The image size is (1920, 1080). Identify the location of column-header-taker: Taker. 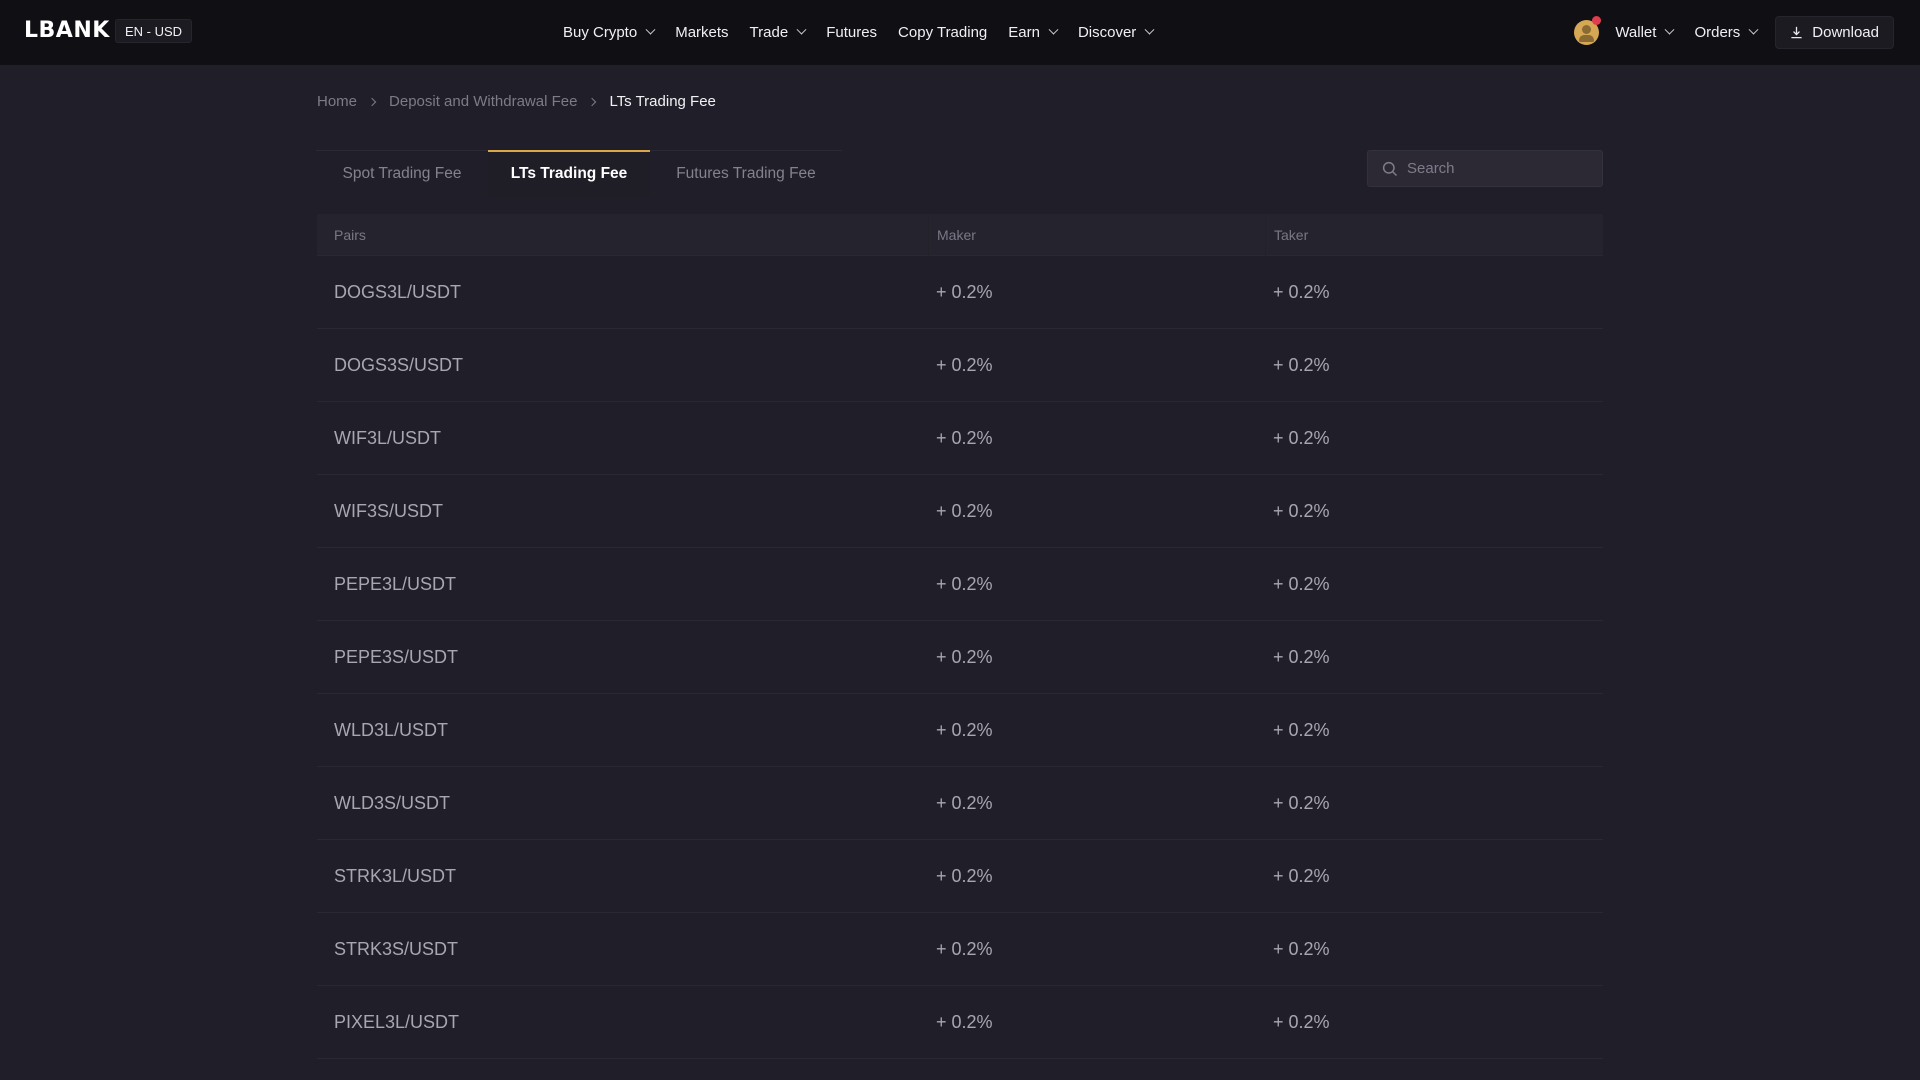
(1434, 234).